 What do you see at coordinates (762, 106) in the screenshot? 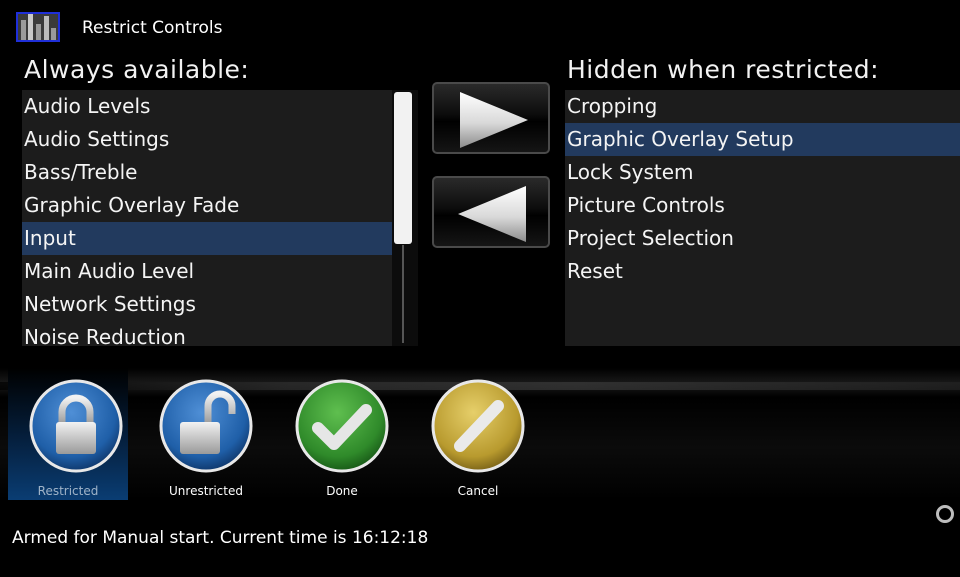
I see `list-item: Cropping` at bounding box center [762, 106].